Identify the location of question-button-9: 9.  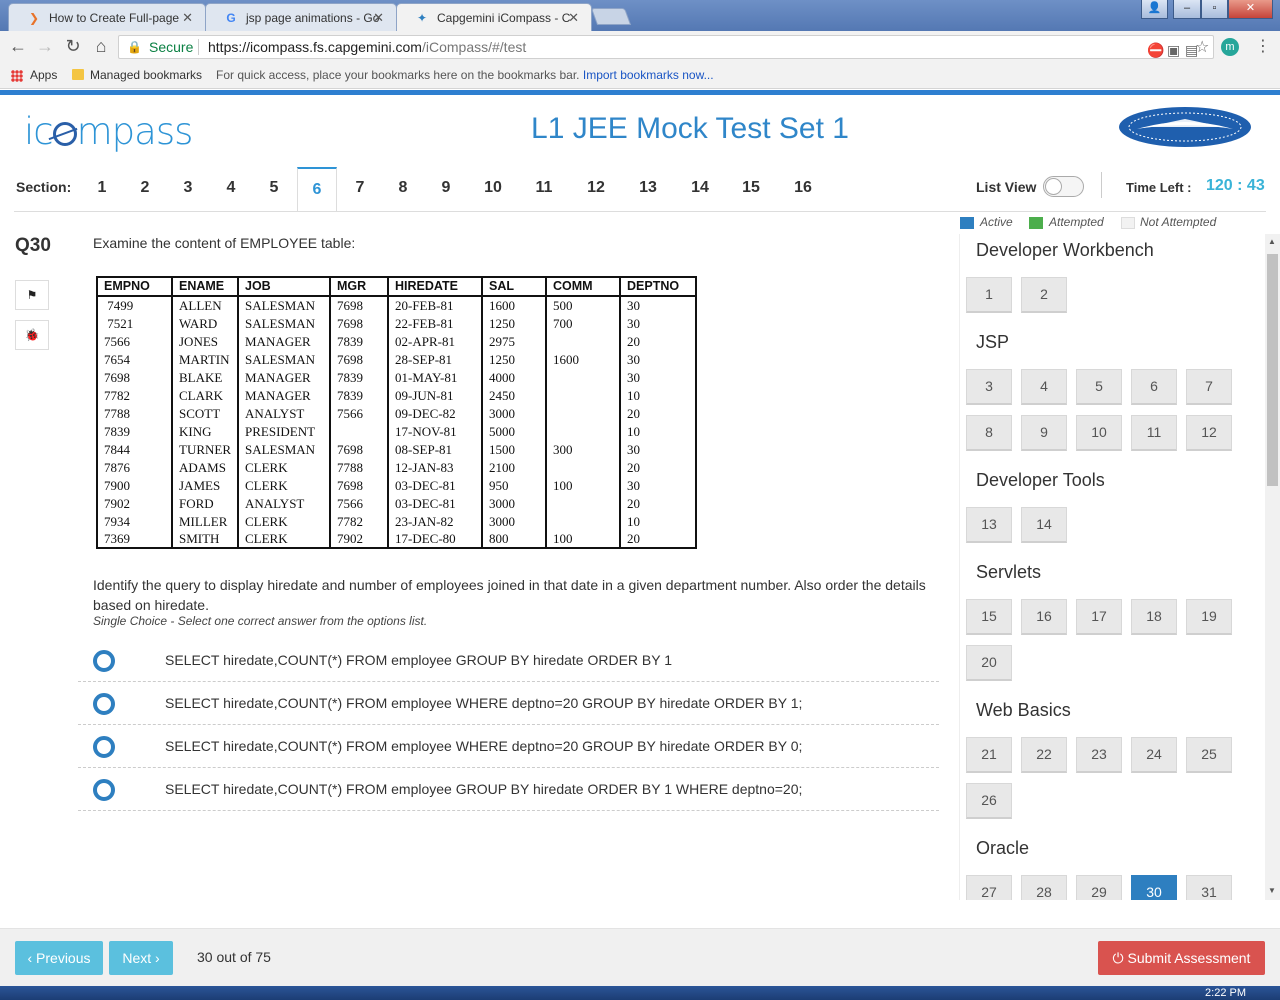
(1044, 433).